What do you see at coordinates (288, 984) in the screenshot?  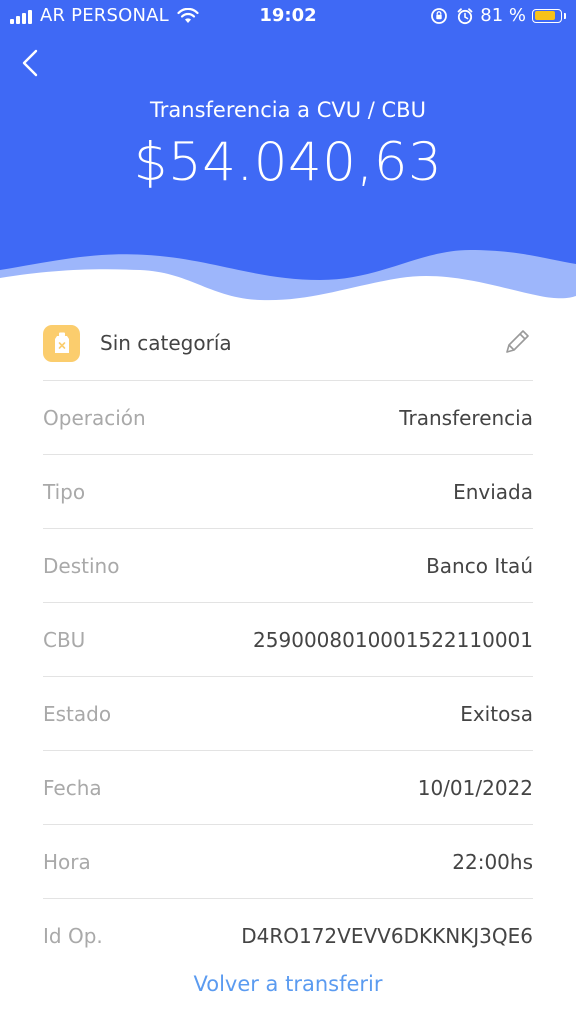 I see `transfer-again-link: Volver a transferir` at bounding box center [288, 984].